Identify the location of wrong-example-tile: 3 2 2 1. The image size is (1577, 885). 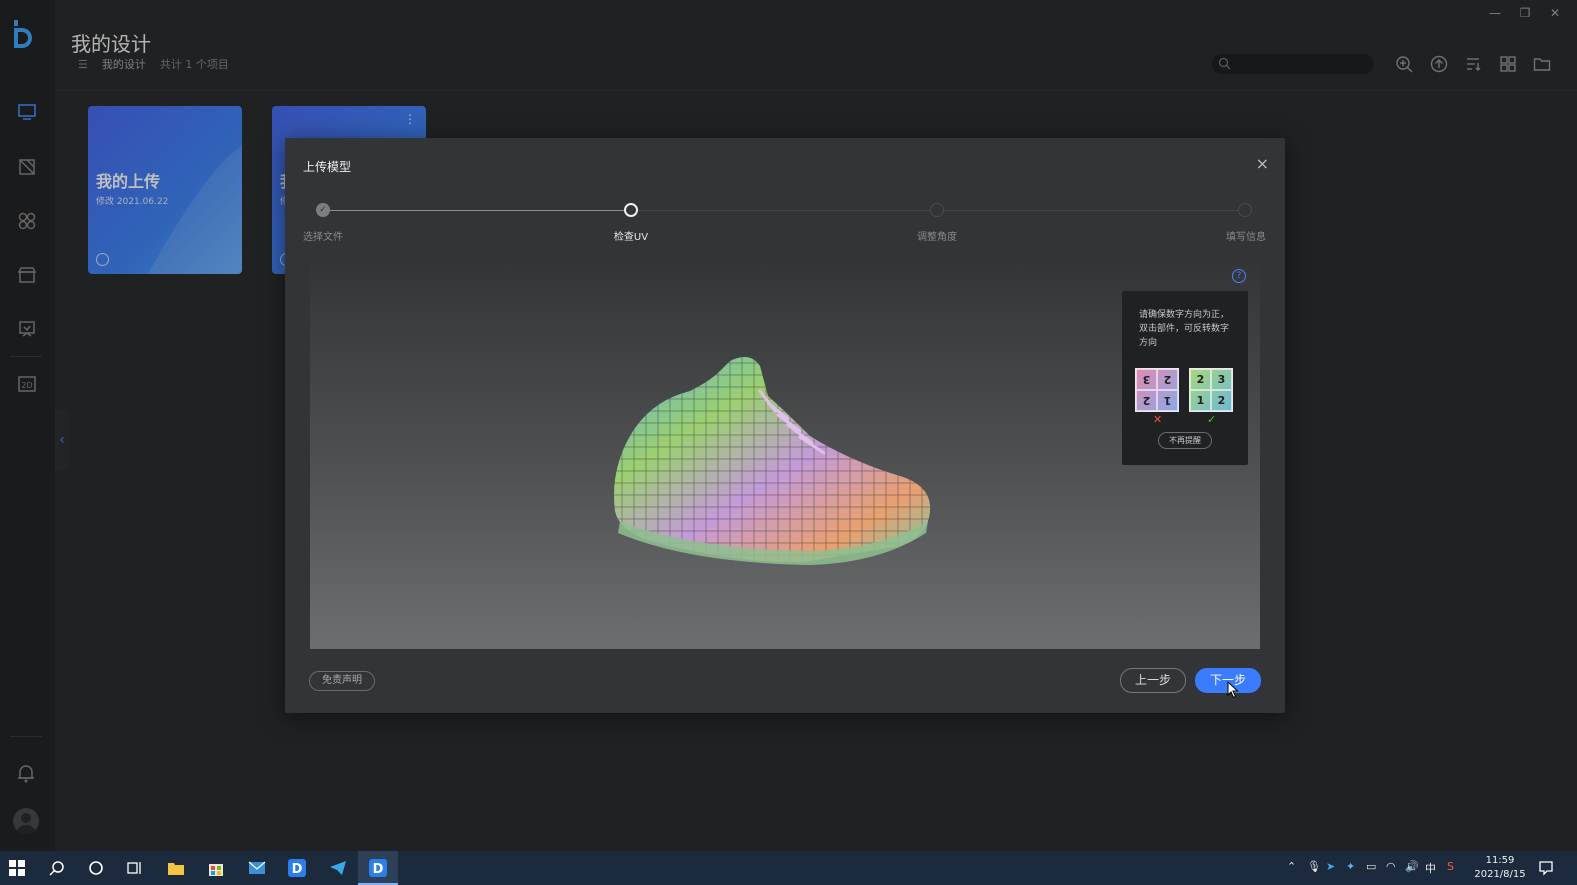
(1157, 390).